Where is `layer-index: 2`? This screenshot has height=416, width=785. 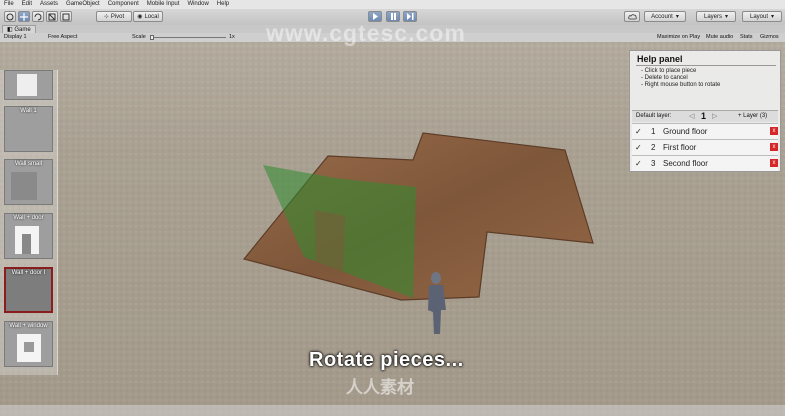
layer-index: 2 is located at coordinates (653, 147).